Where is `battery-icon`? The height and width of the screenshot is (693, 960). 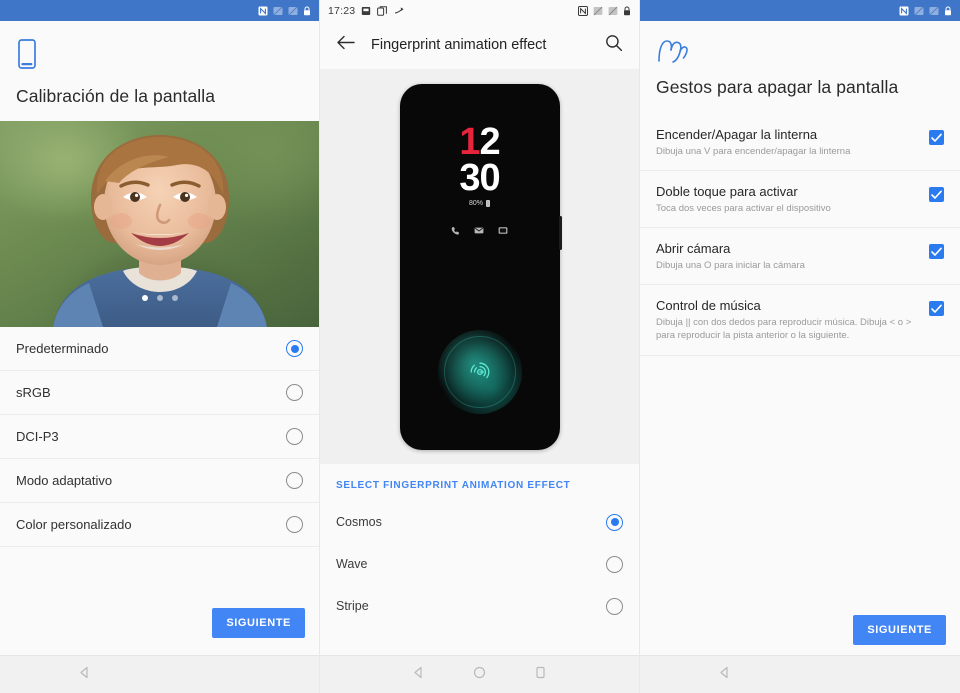
battery-icon is located at coordinates (488, 203).